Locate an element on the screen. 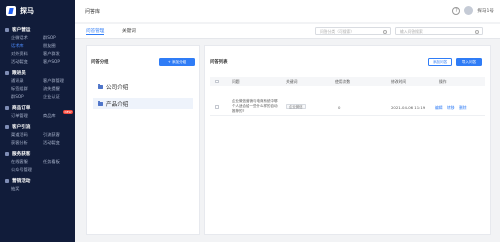 The height and width of the screenshot is (242, 500). add-group-button: + 添加分组 is located at coordinates (177, 62).